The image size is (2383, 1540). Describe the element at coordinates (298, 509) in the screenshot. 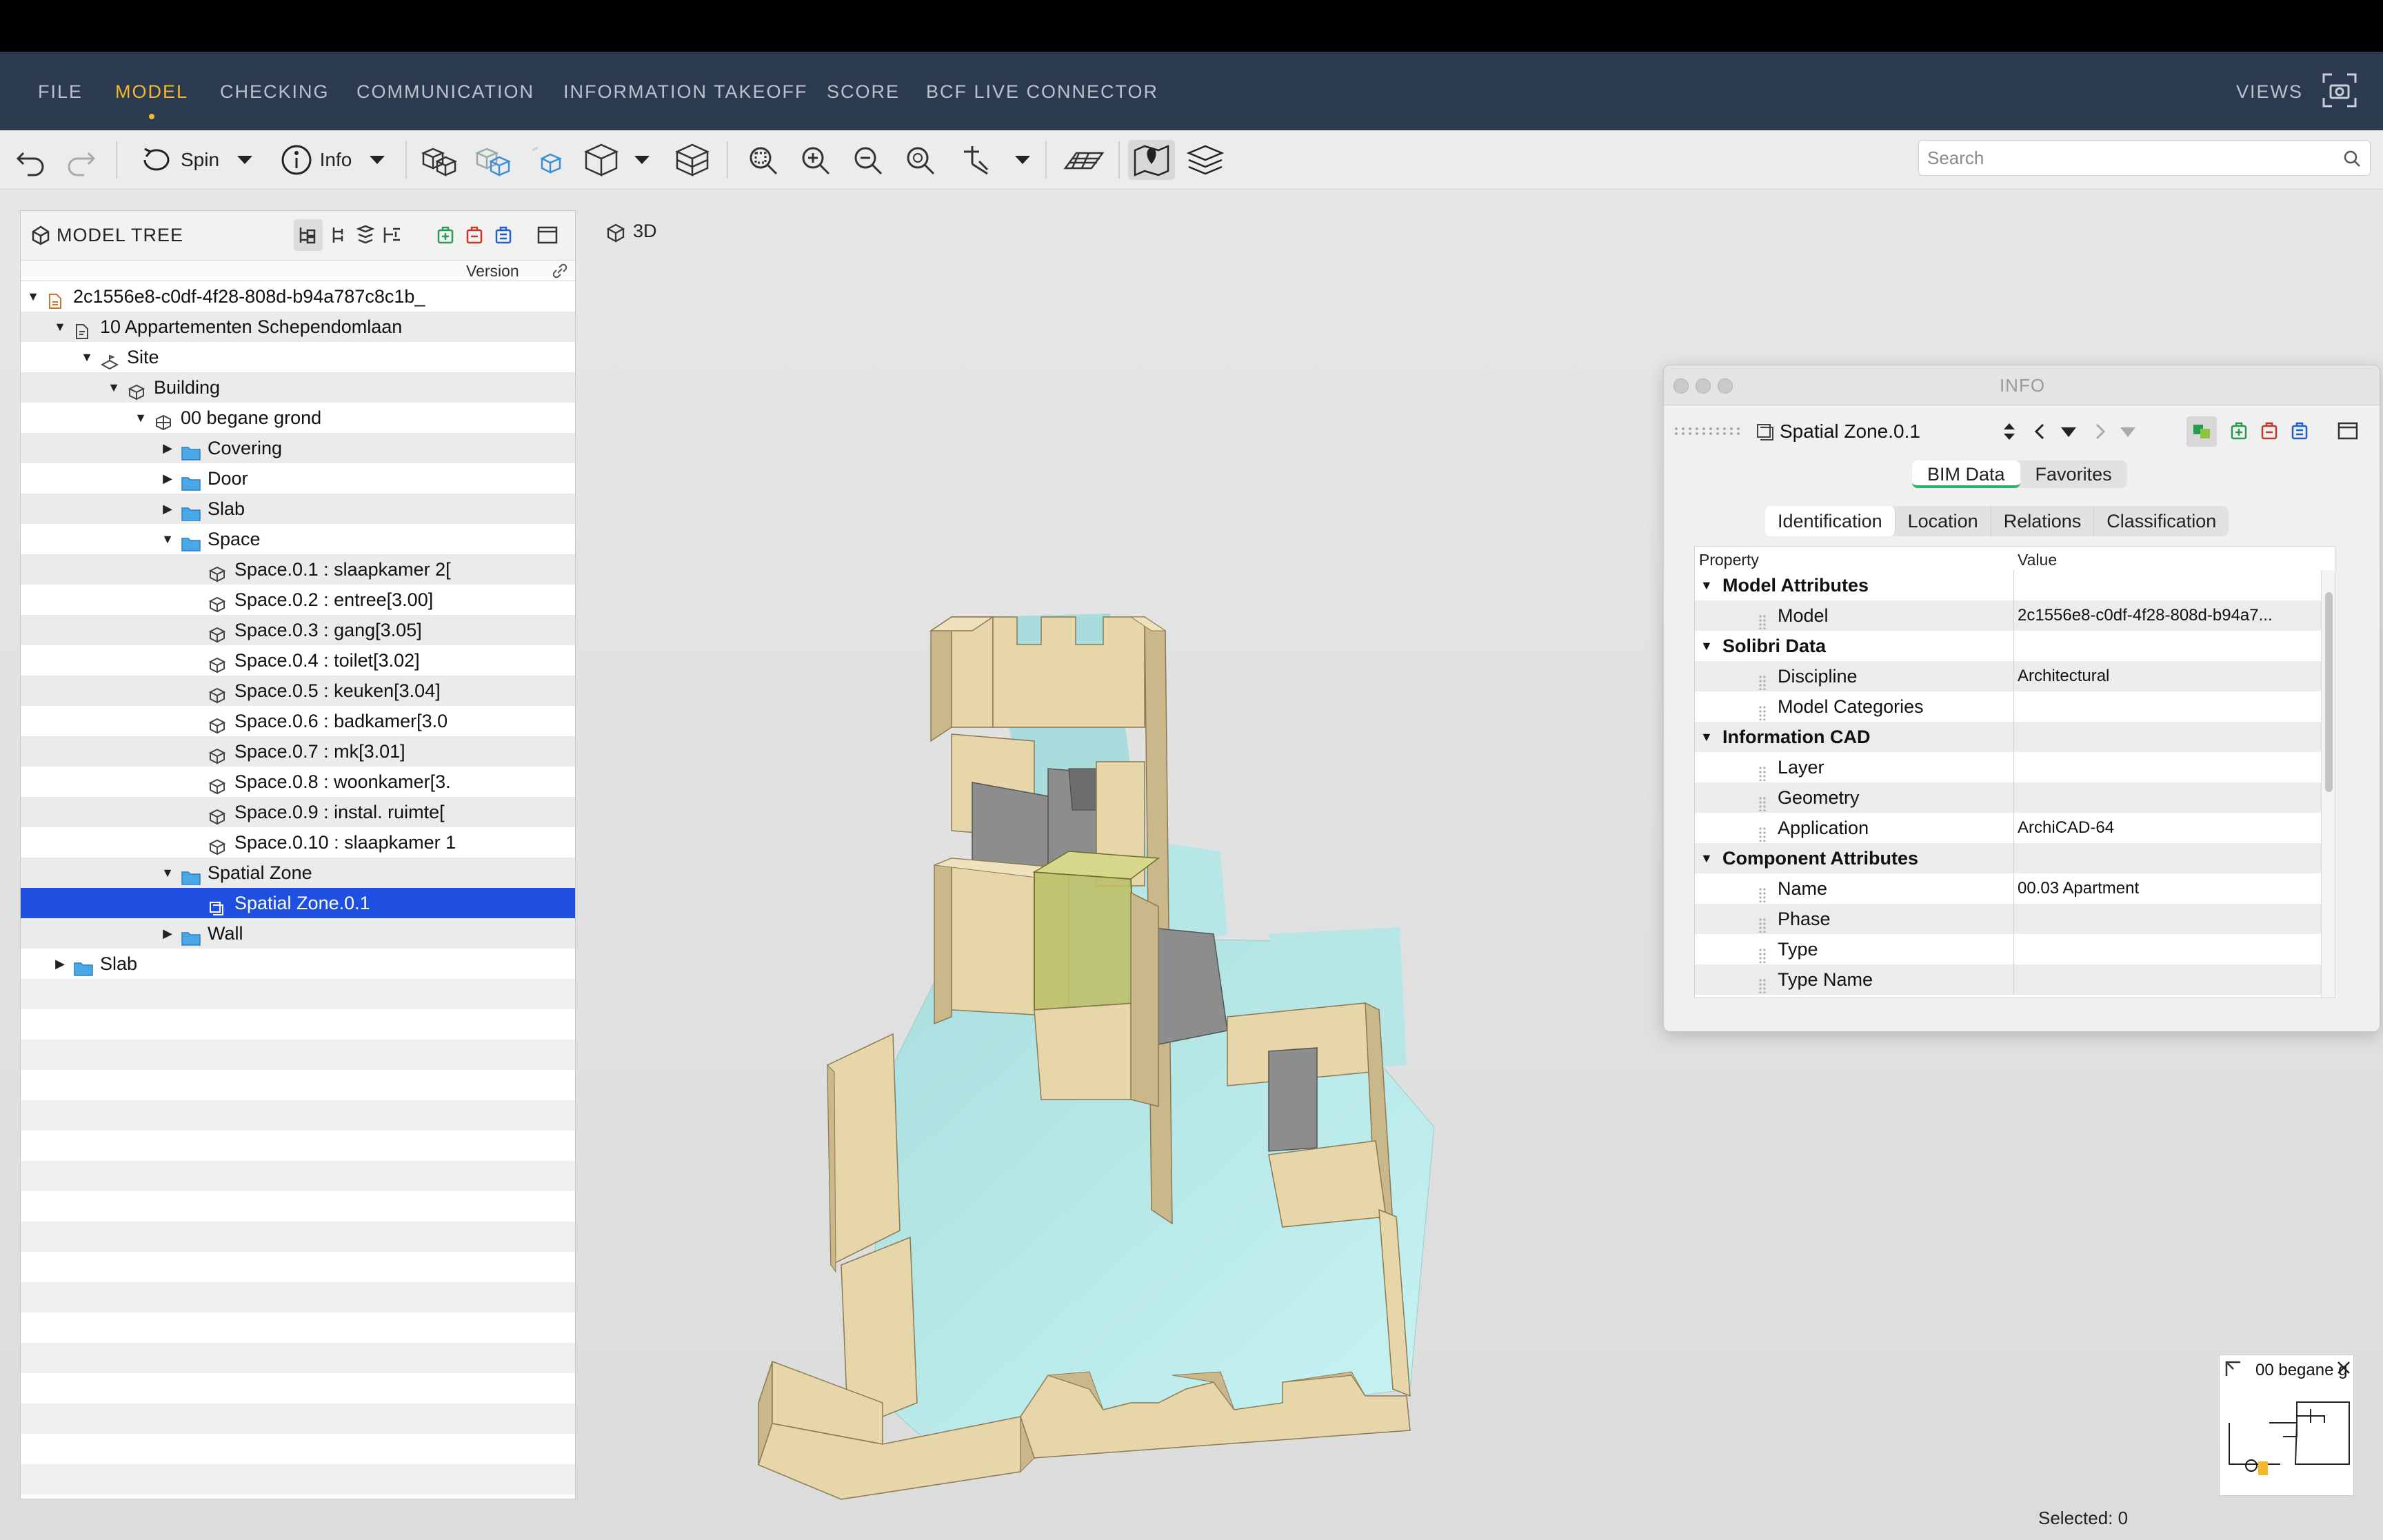

I see `tree-row: ▶ Slab` at that location.